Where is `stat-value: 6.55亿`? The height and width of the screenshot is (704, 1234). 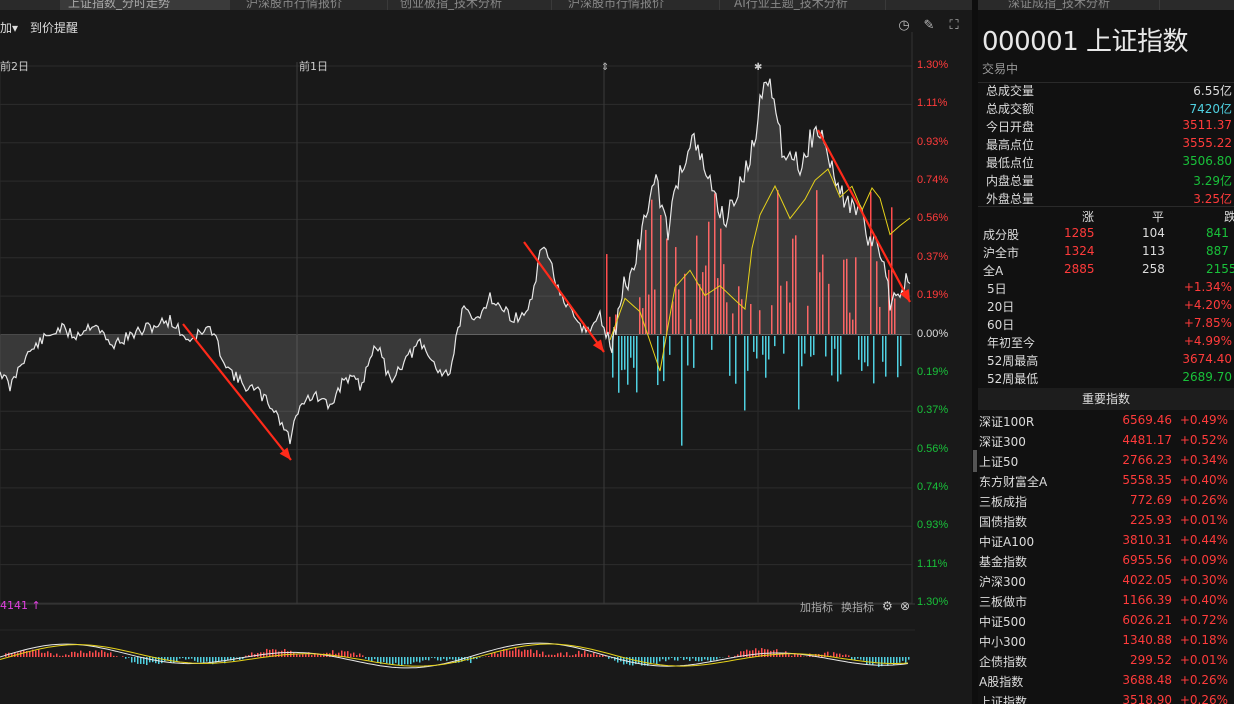 stat-value: 6.55亿 is located at coordinates (1212, 91).